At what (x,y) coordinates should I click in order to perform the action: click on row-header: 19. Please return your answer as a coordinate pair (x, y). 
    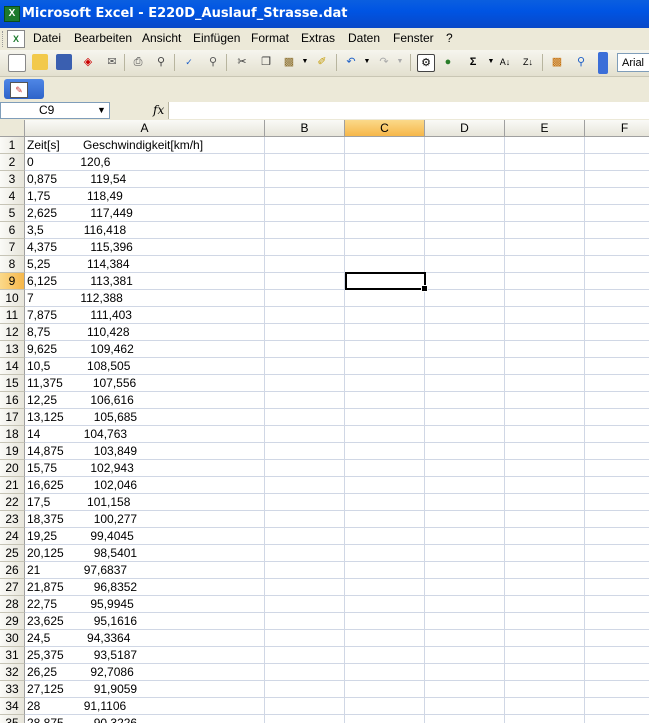
    Looking at the image, I should click on (12, 451).